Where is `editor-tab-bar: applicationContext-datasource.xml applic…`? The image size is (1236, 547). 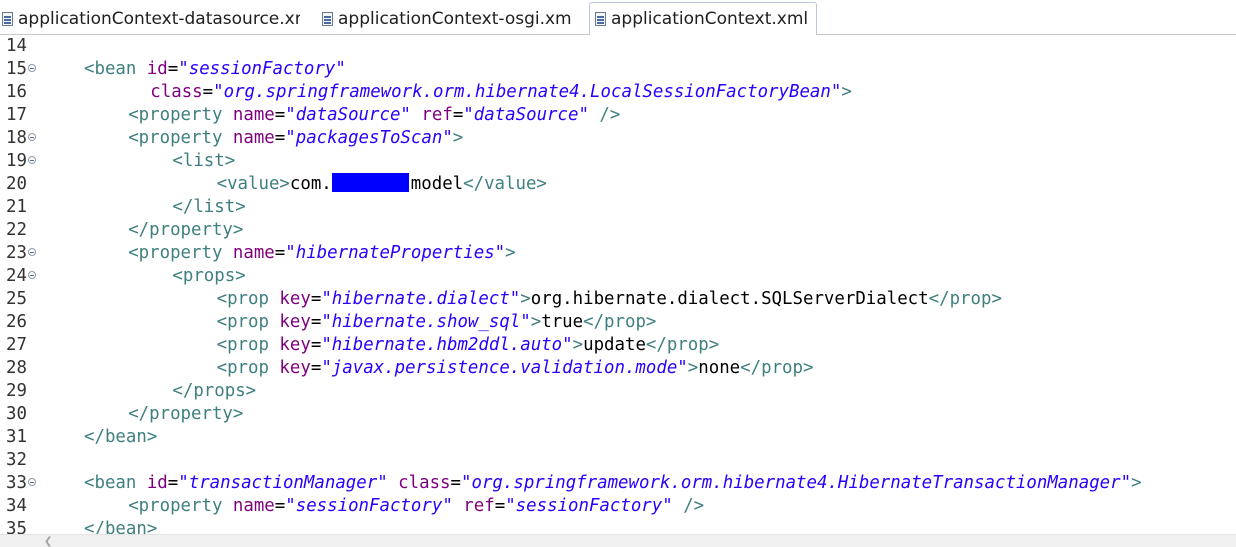
editor-tab-bar: applicationContext-datasource.xml applic… is located at coordinates (618, 17).